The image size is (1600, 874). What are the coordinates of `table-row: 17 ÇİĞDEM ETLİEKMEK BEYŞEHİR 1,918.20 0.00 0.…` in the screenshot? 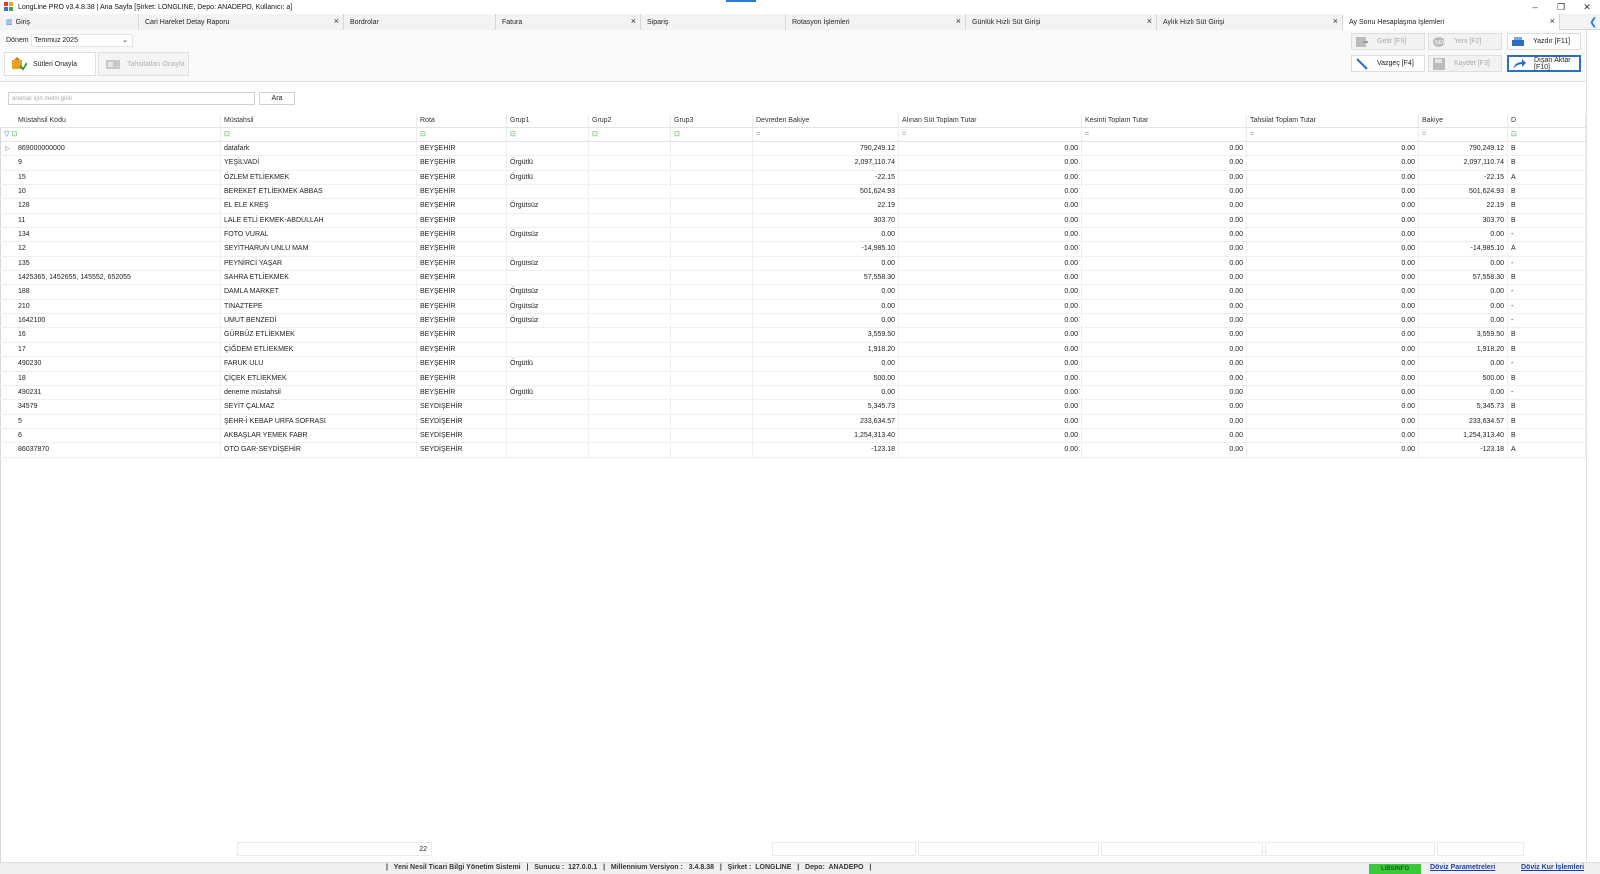 It's located at (793, 350).